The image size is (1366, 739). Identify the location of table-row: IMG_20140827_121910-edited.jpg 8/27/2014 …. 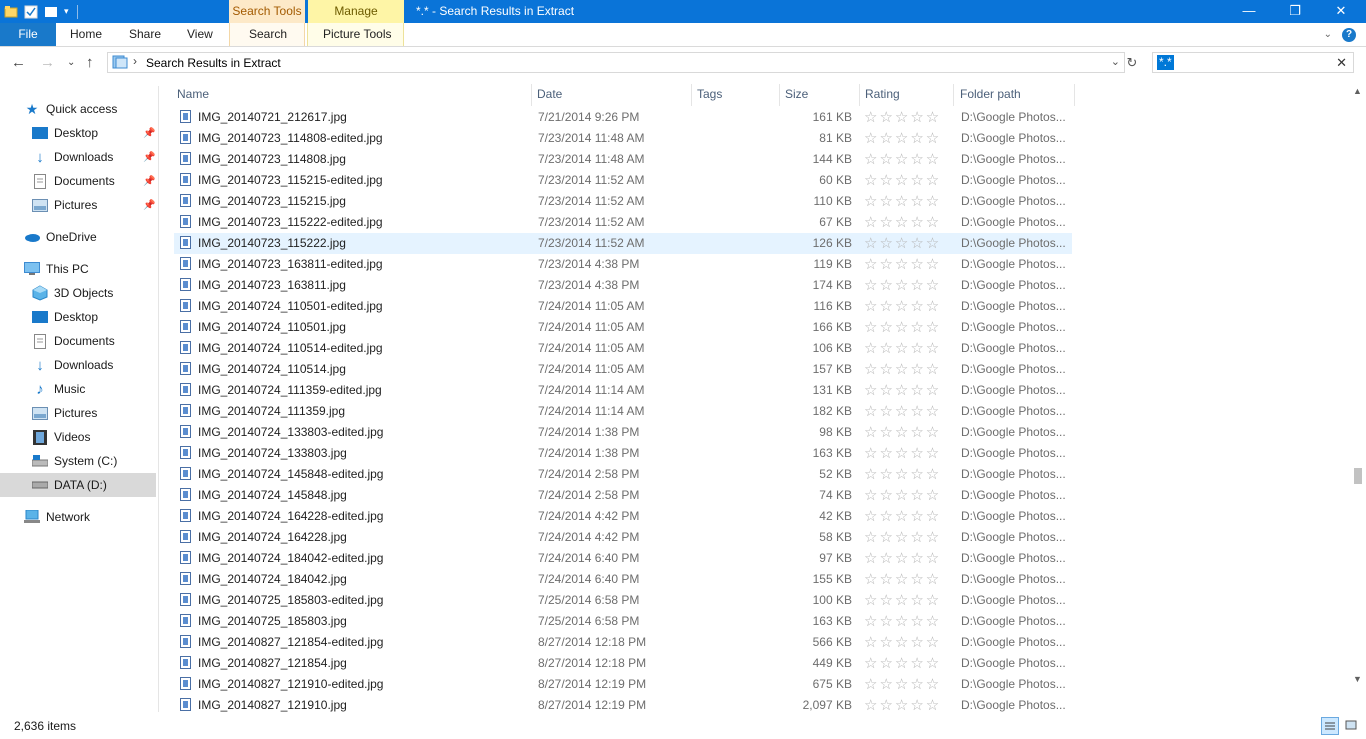
(623, 684).